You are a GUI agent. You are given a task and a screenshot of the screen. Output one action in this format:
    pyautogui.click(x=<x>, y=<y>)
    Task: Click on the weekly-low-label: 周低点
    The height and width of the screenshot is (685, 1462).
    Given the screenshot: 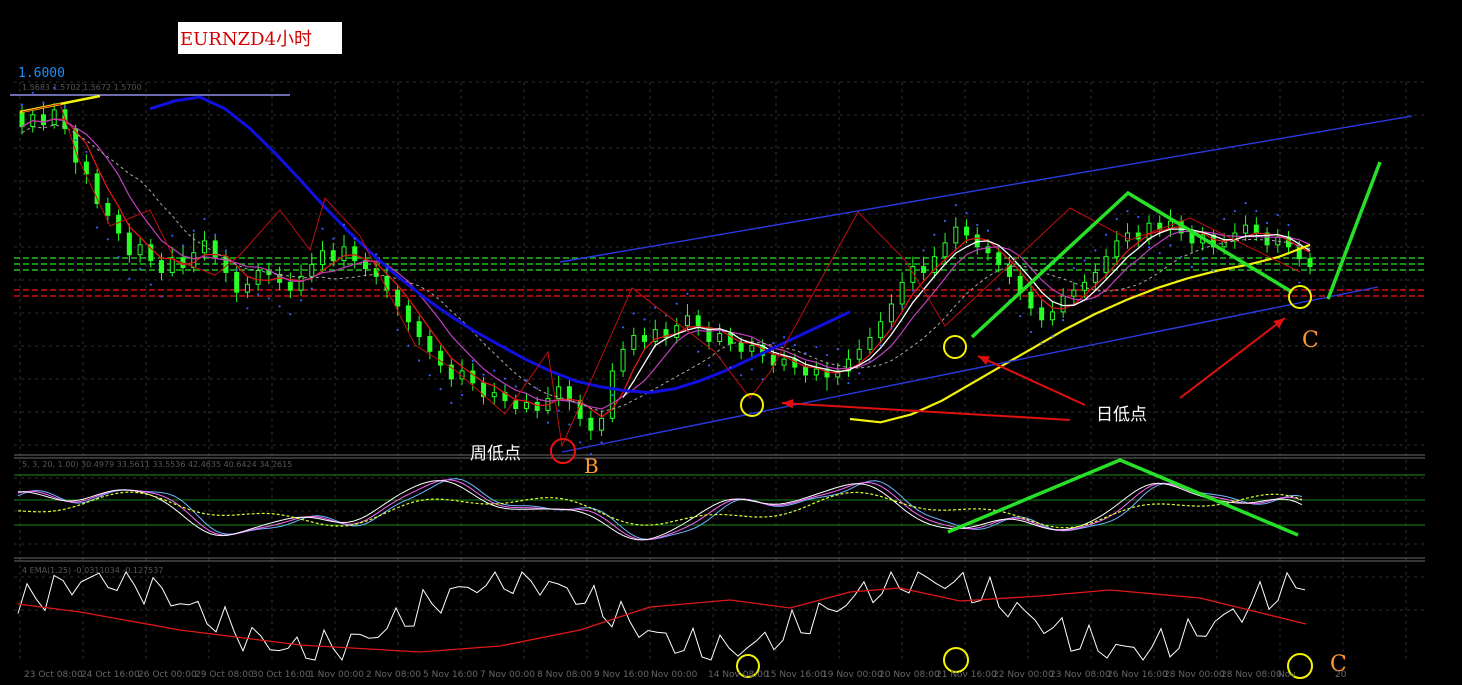 What is the action you would take?
    pyautogui.click(x=495, y=454)
    